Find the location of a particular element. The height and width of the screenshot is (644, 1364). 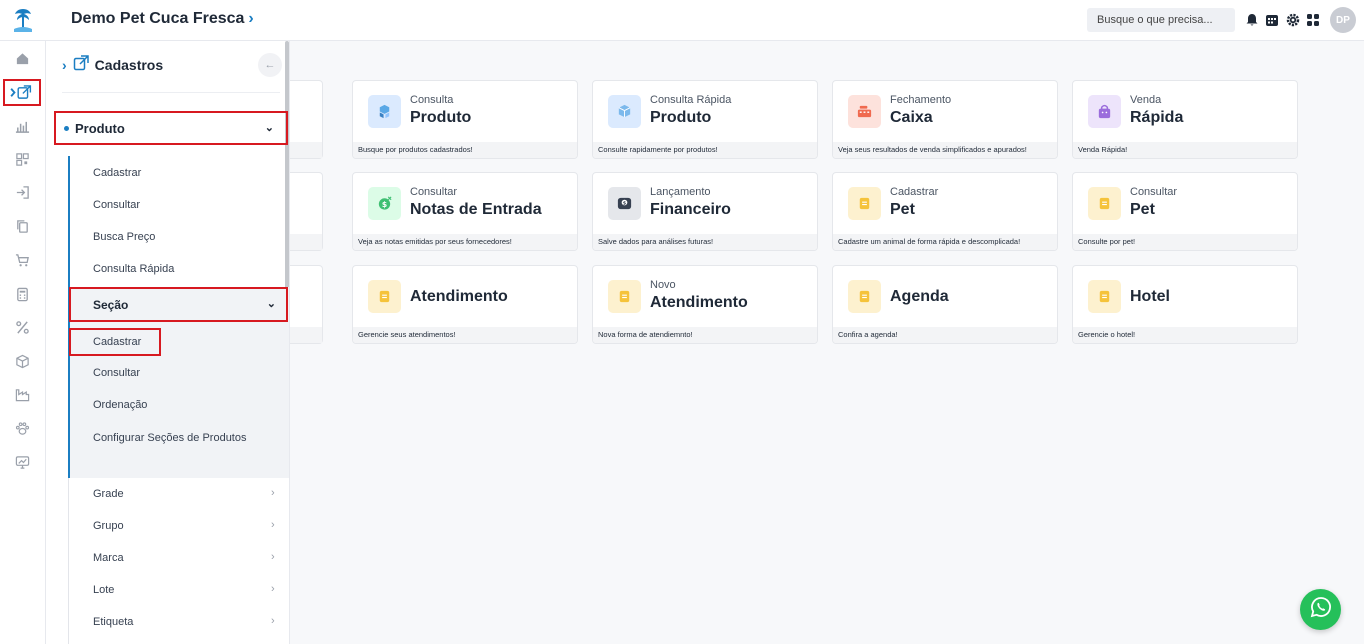

menu-item-etiqueta: Etiqueta is located at coordinates (113, 622).